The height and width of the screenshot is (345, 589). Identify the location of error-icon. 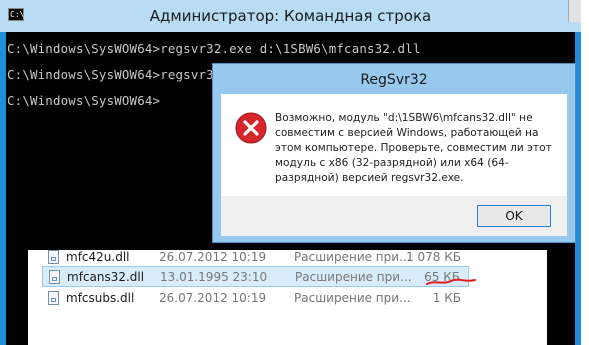
(251, 128).